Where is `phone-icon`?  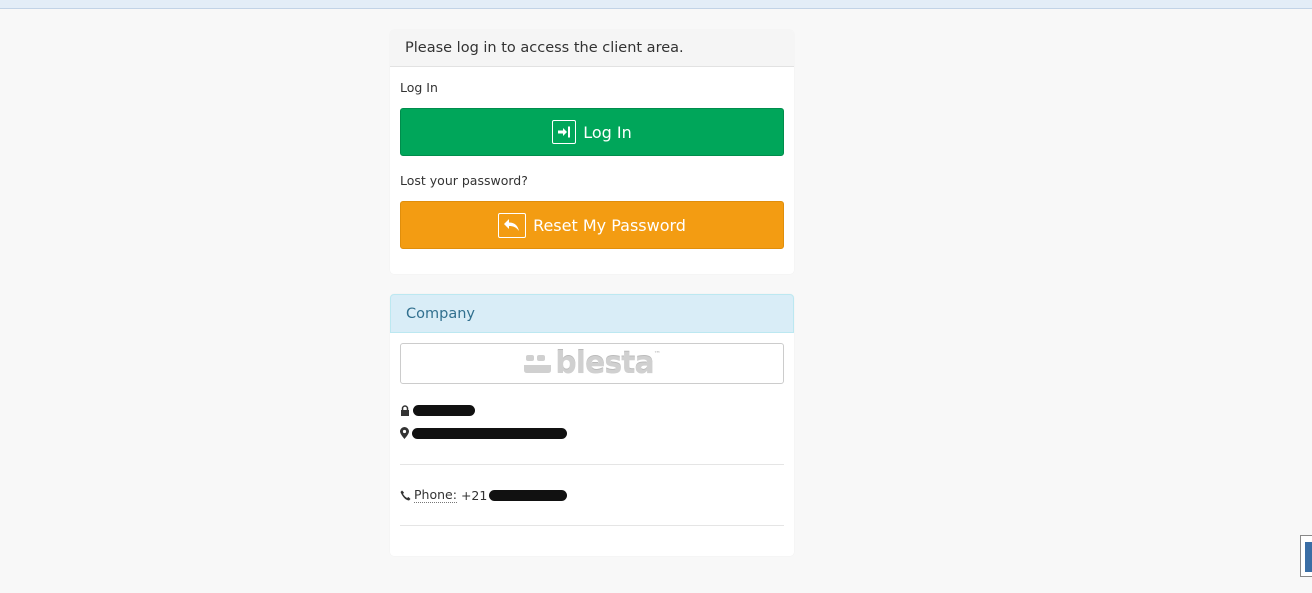
phone-icon is located at coordinates (405, 495).